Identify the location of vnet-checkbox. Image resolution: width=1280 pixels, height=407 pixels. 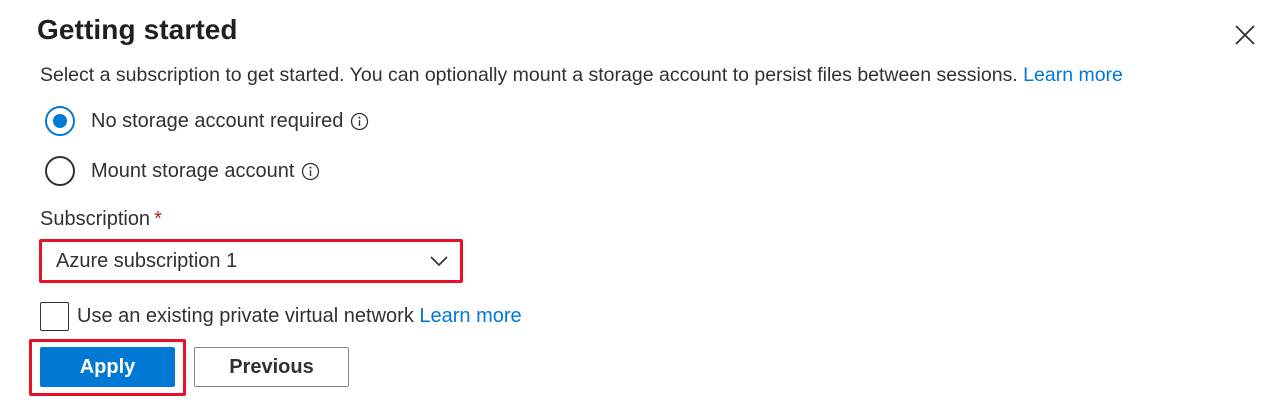
(54, 316).